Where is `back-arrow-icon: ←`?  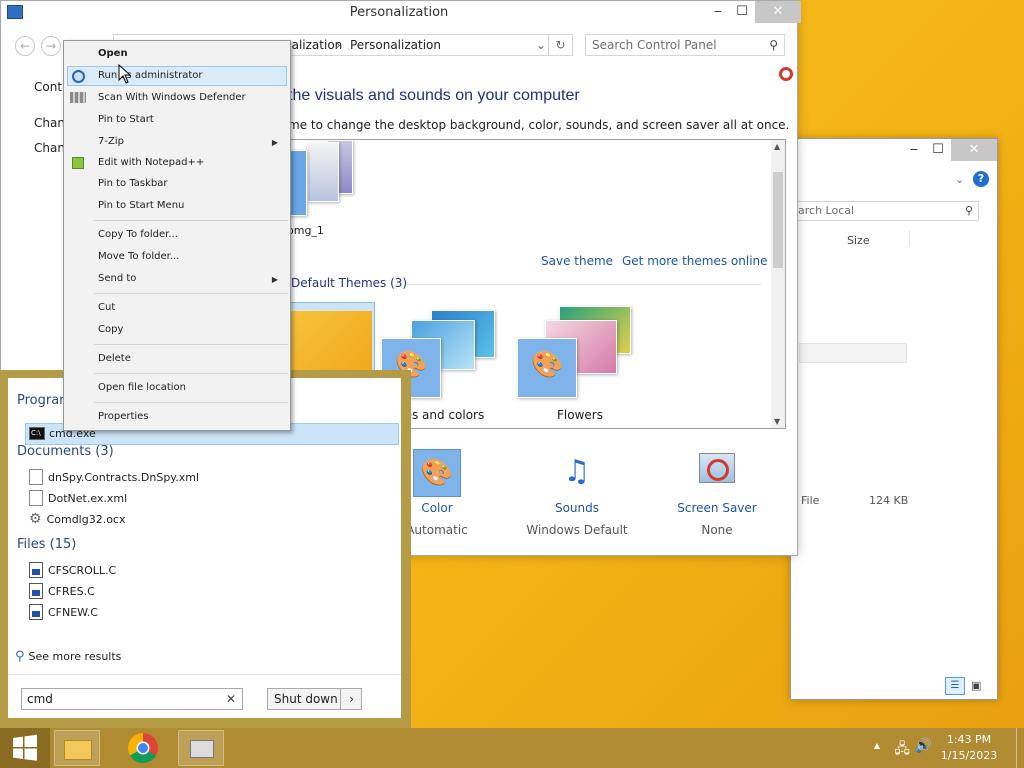
back-arrow-icon: ← is located at coordinates (25, 46).